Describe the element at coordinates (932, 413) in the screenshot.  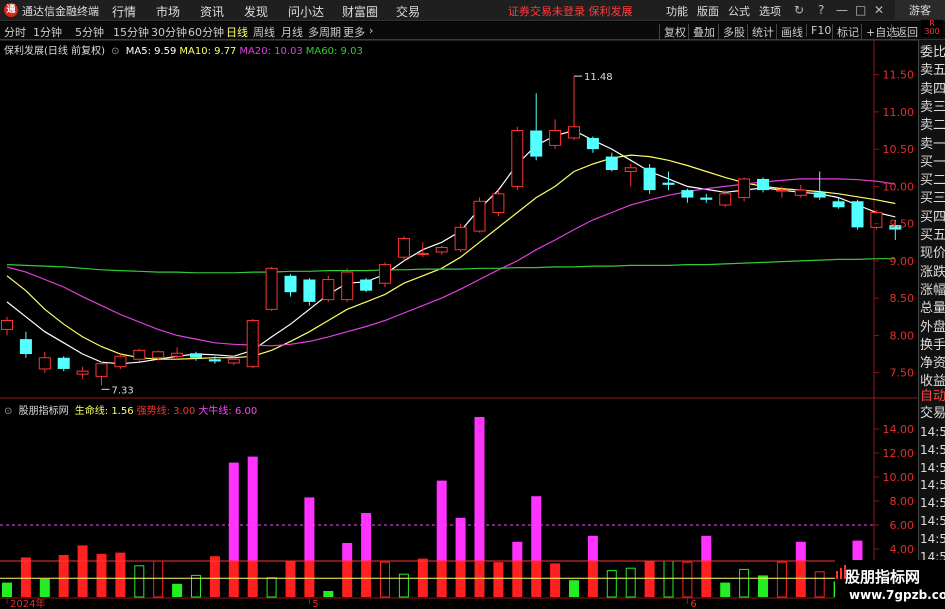
I see `side-trade: 交易` at that location.